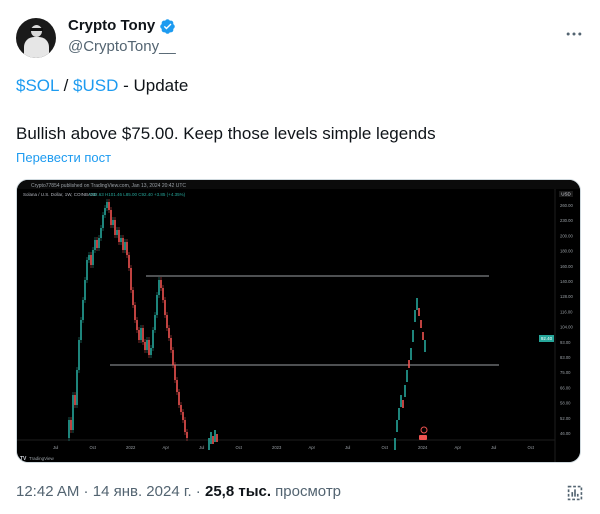 The height and width of the screenshot is (514, 600). I want to click on price-tick-label: 93.00, so click(565, 342).